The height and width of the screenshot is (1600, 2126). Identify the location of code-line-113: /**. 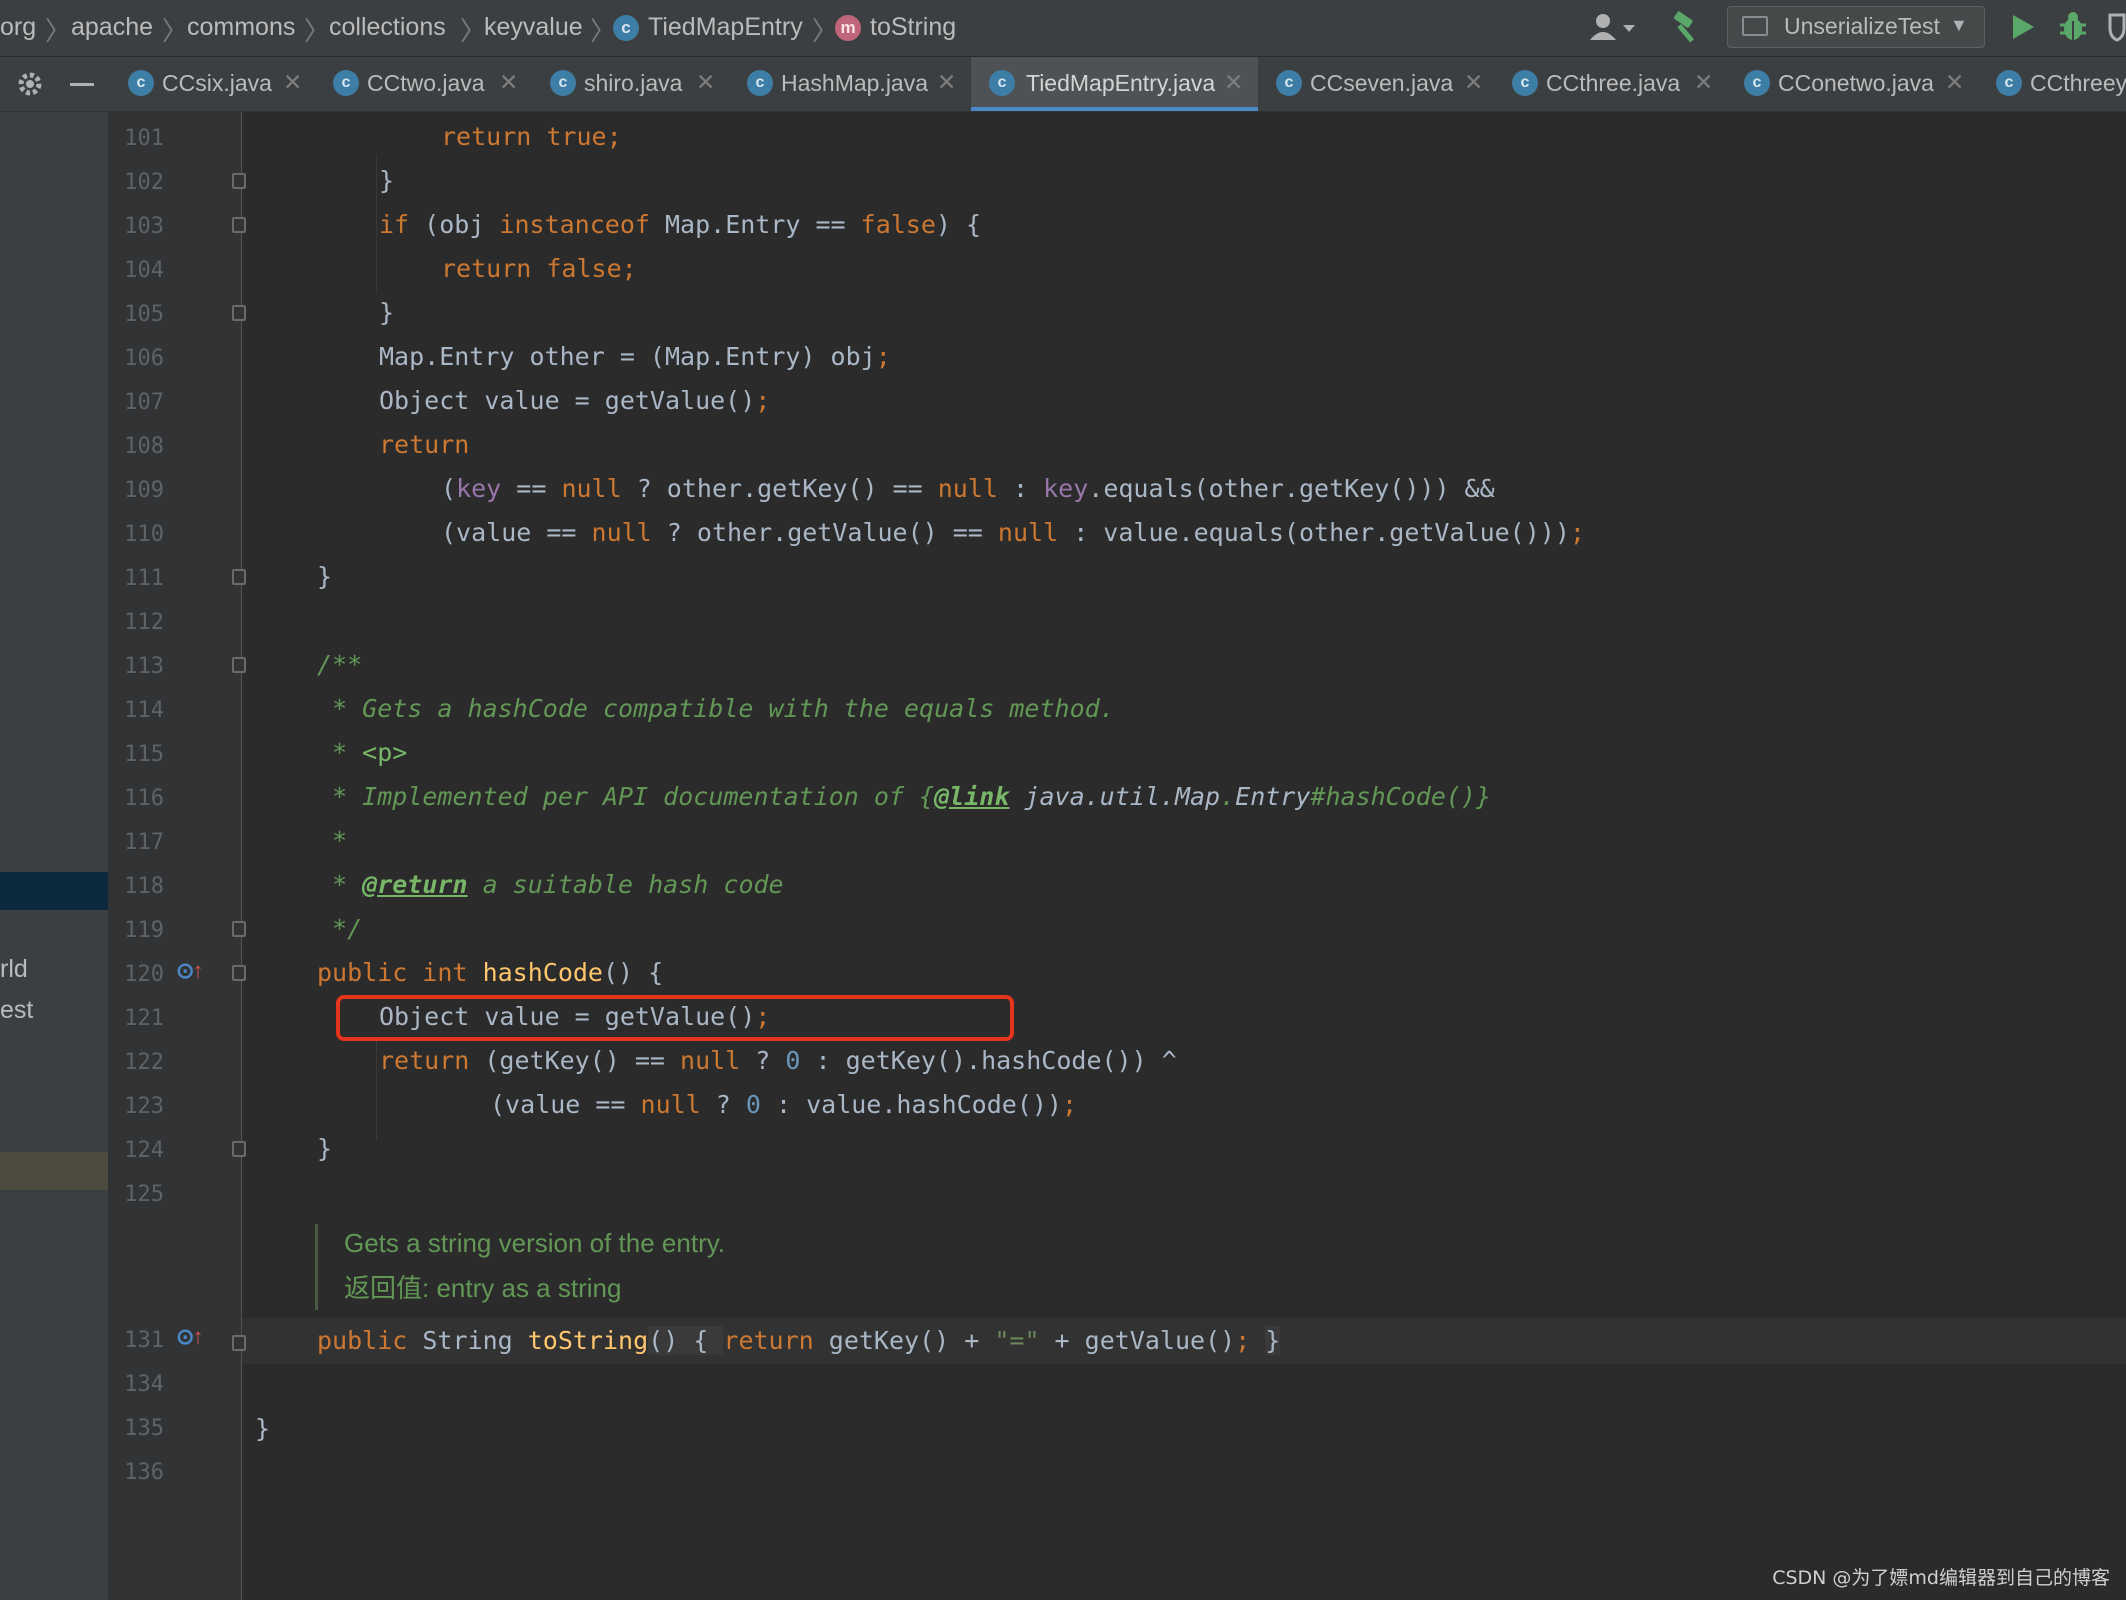
(339, 665).